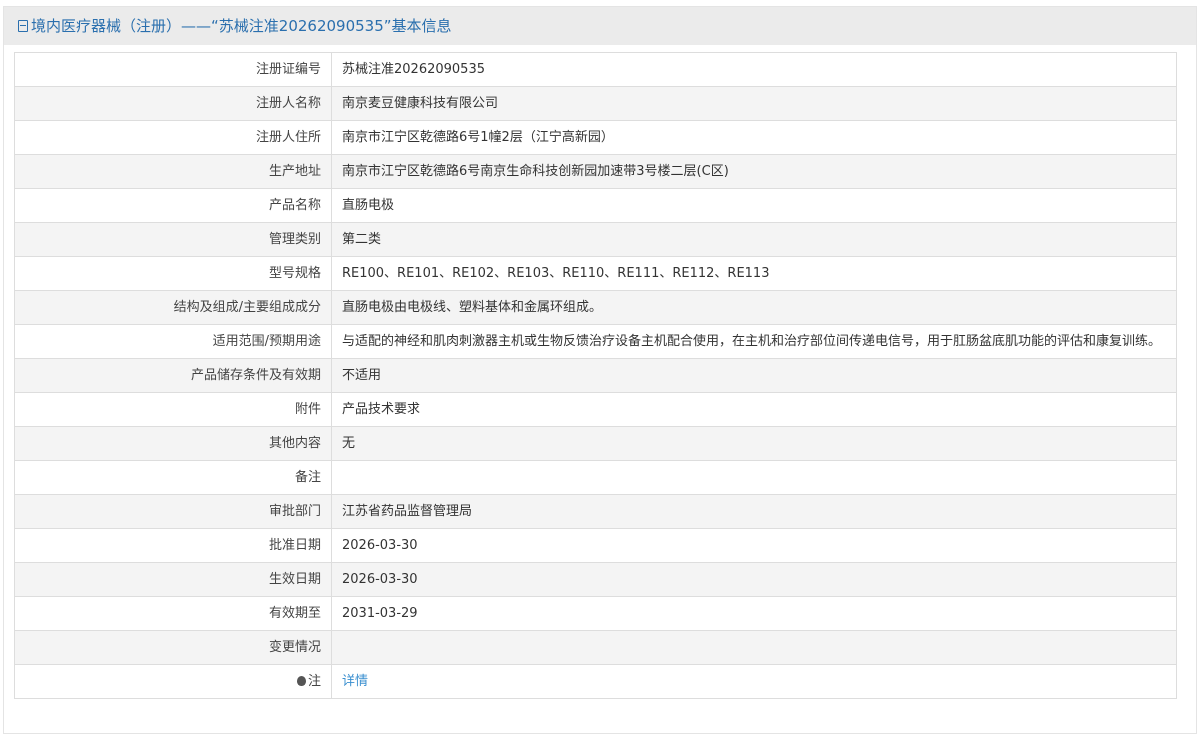 This screenshot has height=740, width=1200. I want to click on table-row: 注册人住所 南京市江宁区乾德路6号1幢2层（江宁高新园）, so click(595, 137).